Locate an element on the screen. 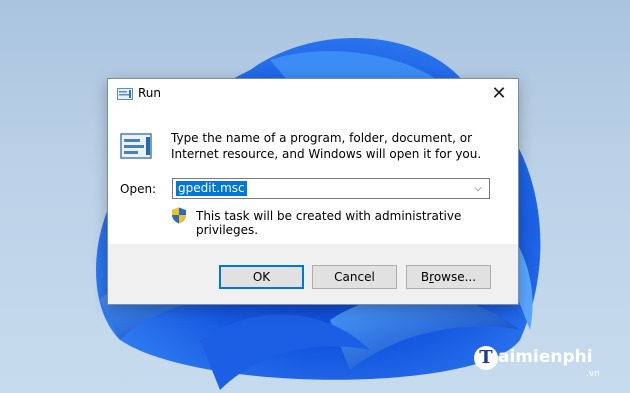 This screenshot has width=630, height=393. watermark-logo: T is located at coordinates (486, 358).